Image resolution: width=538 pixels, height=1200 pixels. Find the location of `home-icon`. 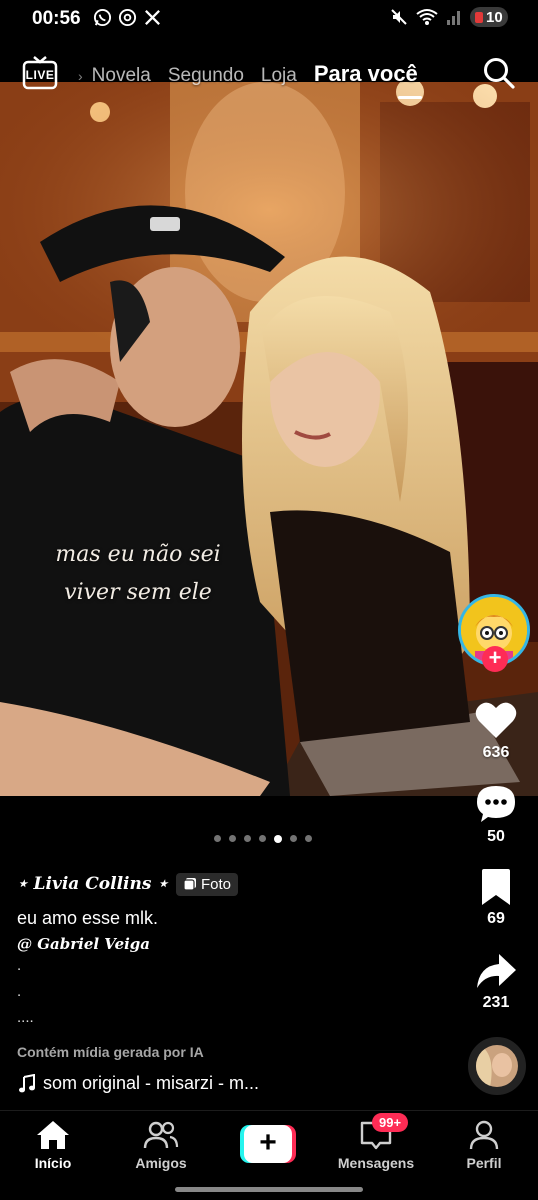

home-icon is located at coordinates (53, 1135).